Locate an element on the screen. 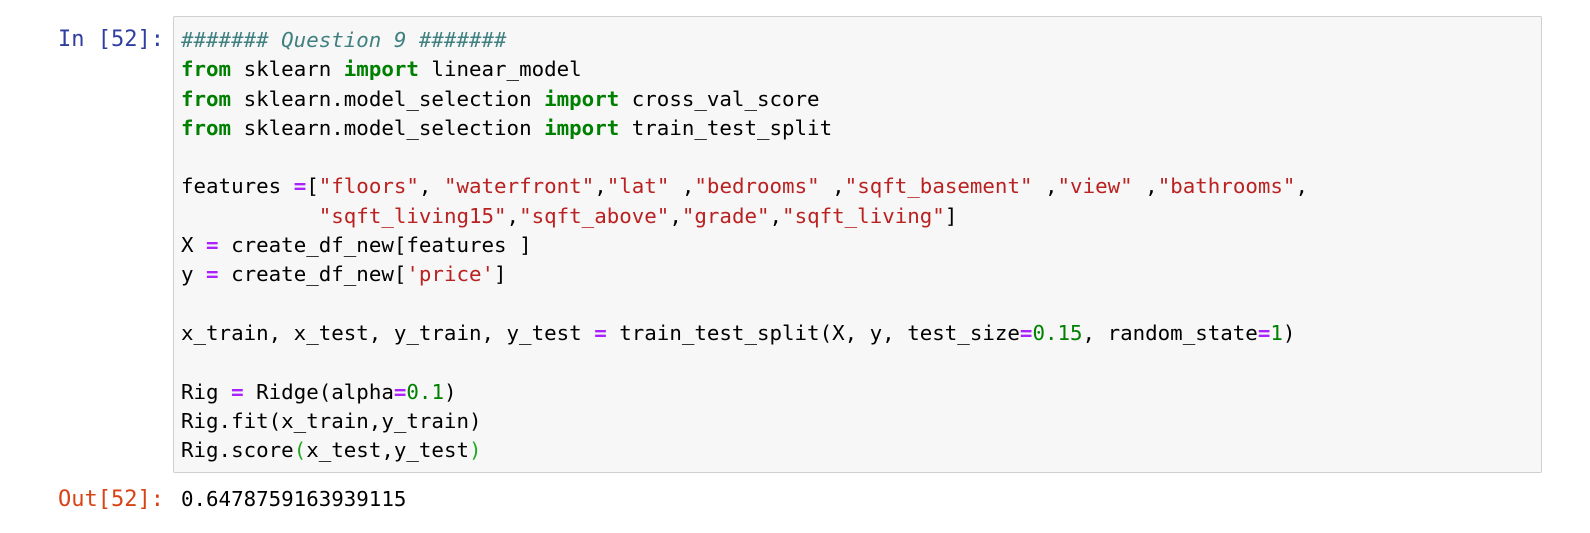 Image resolution: width=1590 pixels, height=533 pixels. code-token: create_df_new[ is located at coordinates (312, 274).